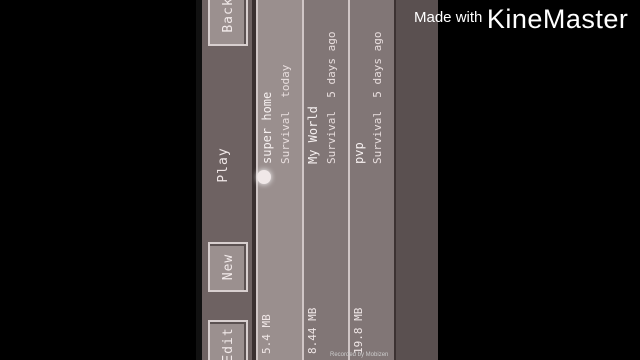  Describe the element at coordinates (358, 330) in the screenshot. I see `world-size: 19.8 MB` at that location.